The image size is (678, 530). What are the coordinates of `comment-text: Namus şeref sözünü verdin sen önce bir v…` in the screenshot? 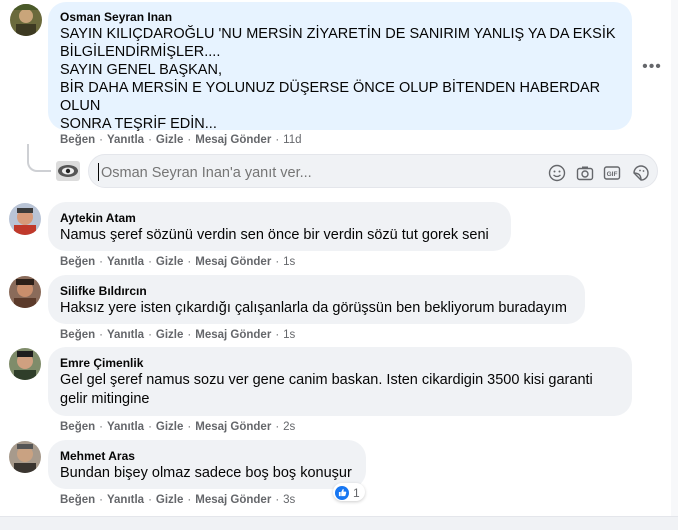 It's located at (274, 235).